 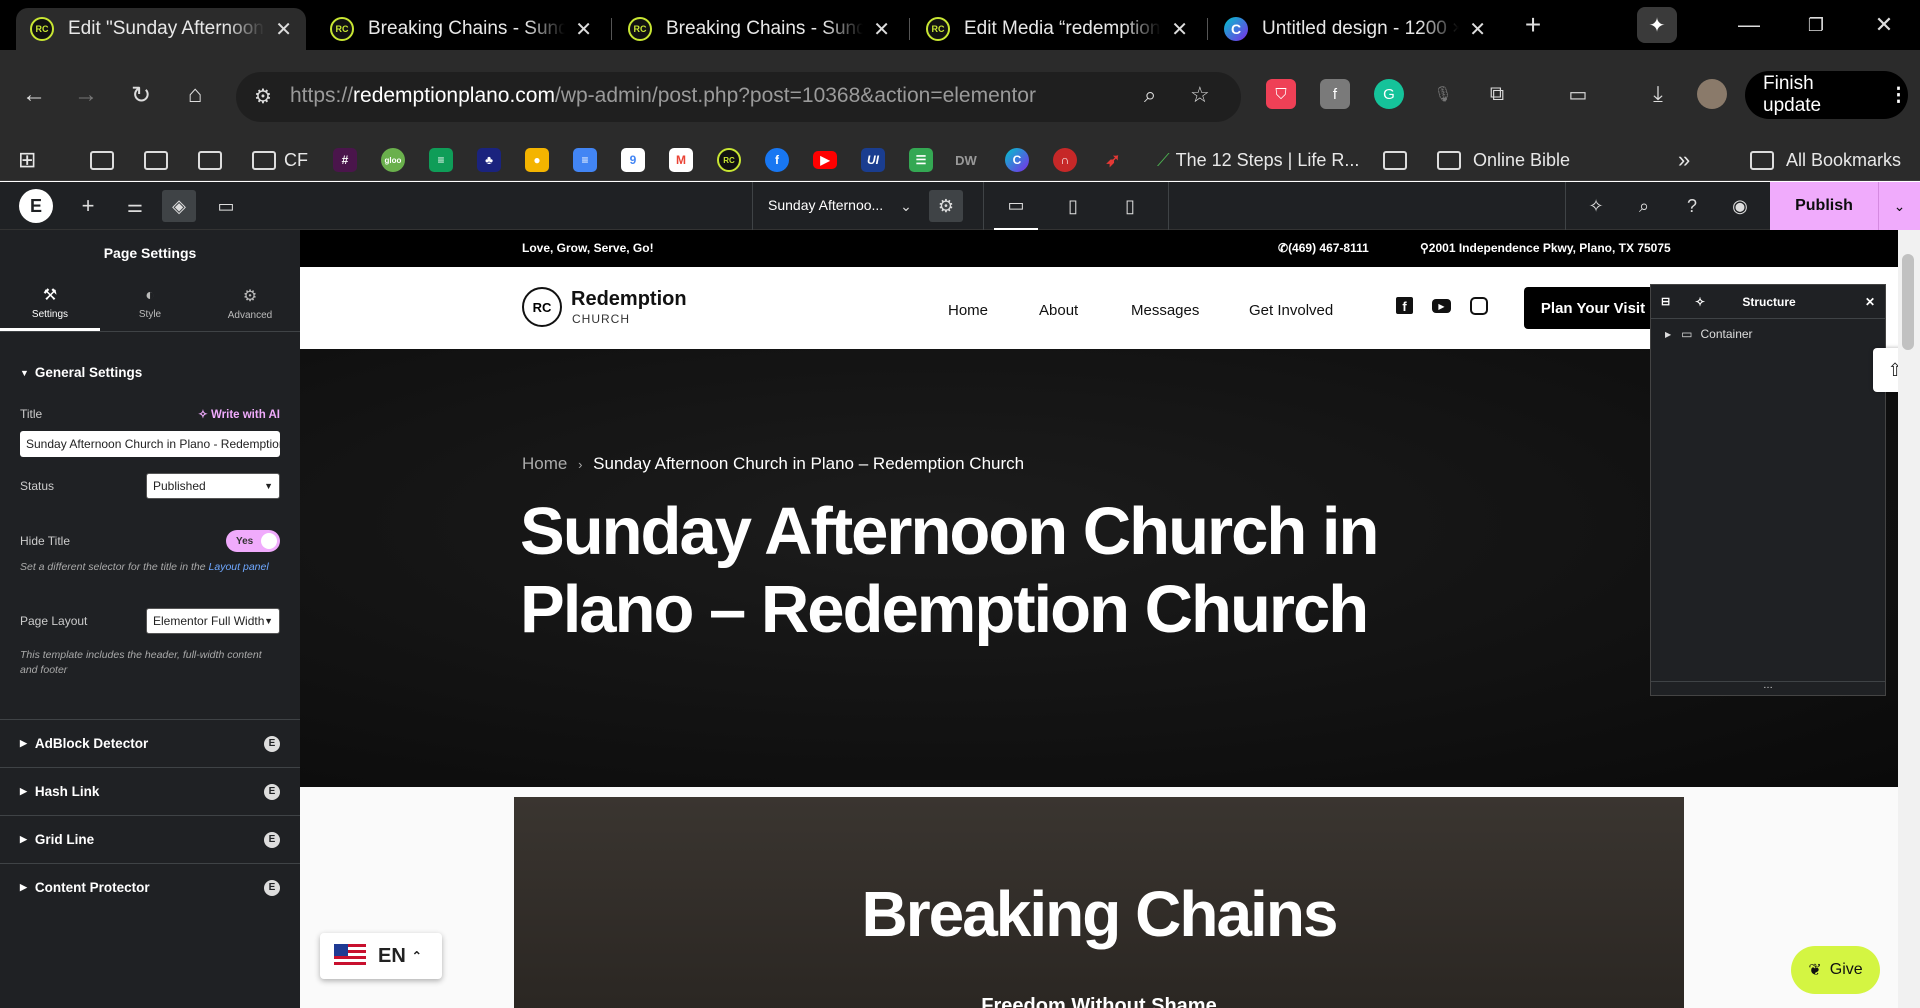 I want to click on gmail-bookmark: M, so click(x=681, y=160).